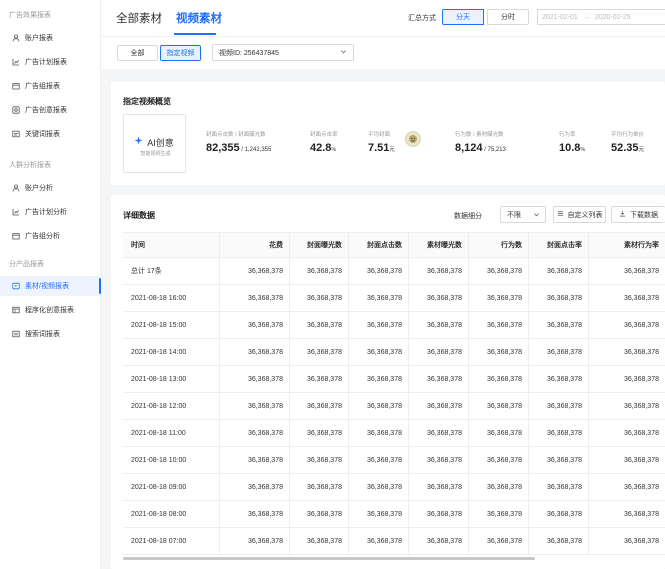 The width and height of the screenshot is (665, 569). I want to click on column-header: 花费, so click(255, 245).